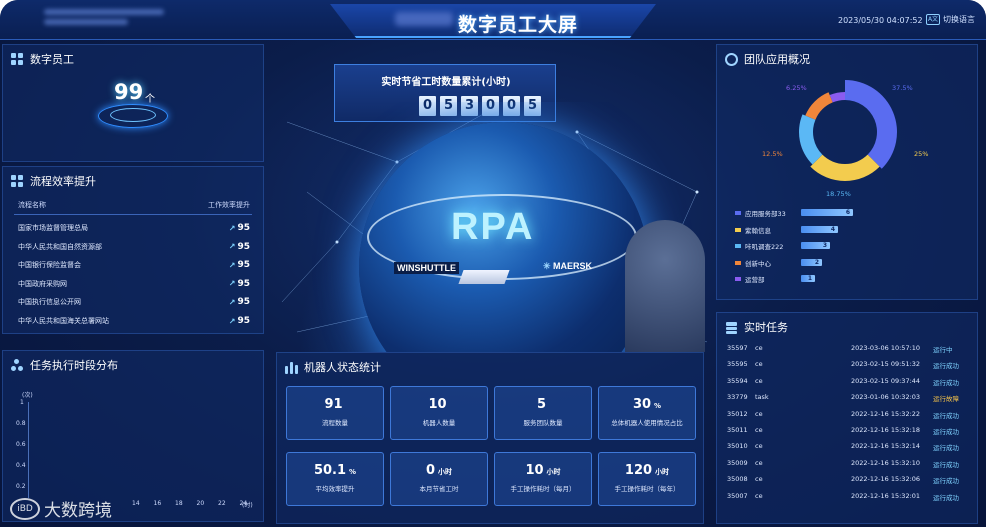 This screenshot has height=527, width=986. What do you see at coordinates (838, 194) in the screenshot?
I see `percent-label: 18.75%` at bounding box center [838, 194].